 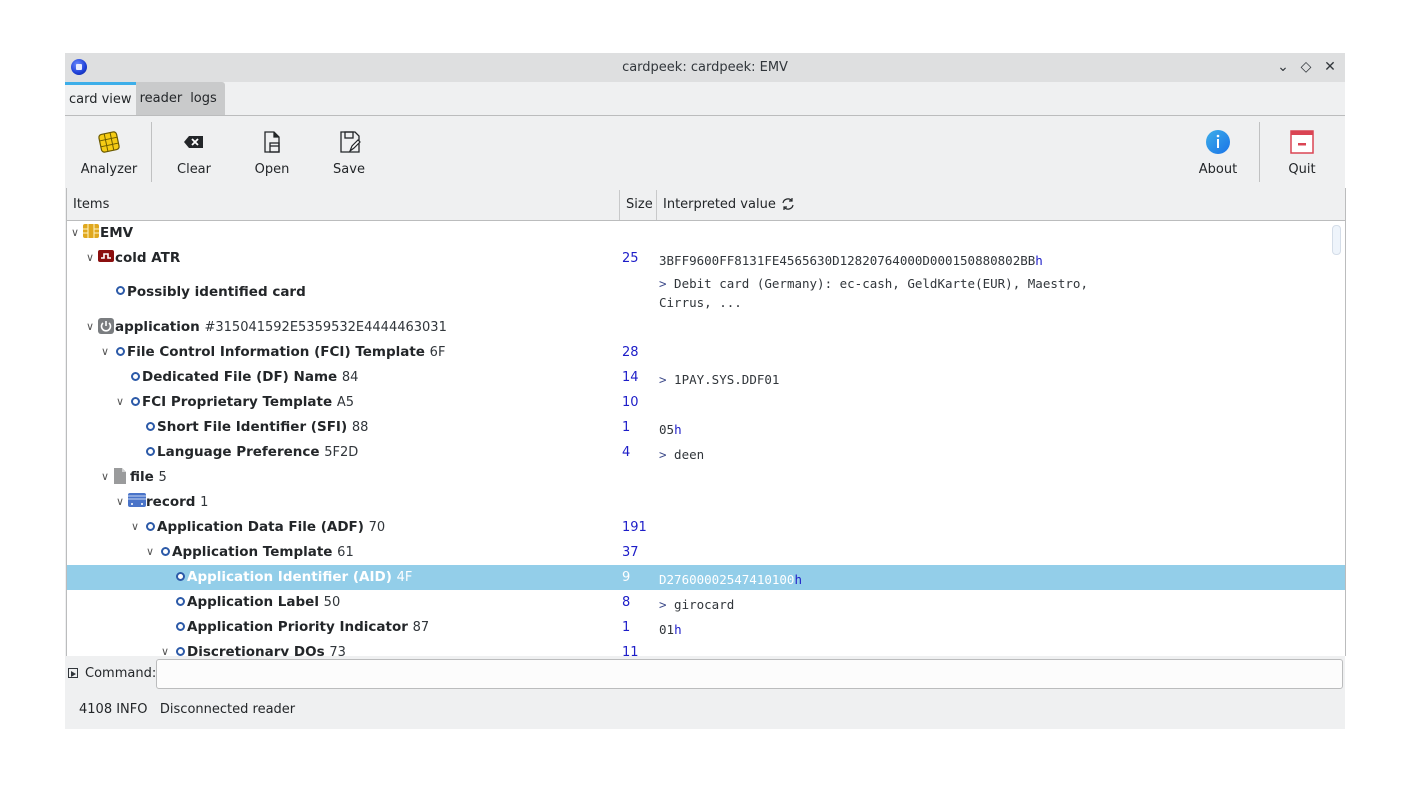 What do you see at coordinates (106, 326) in the screenshot?
I see `power-icon` at bounding box center [106, 326].